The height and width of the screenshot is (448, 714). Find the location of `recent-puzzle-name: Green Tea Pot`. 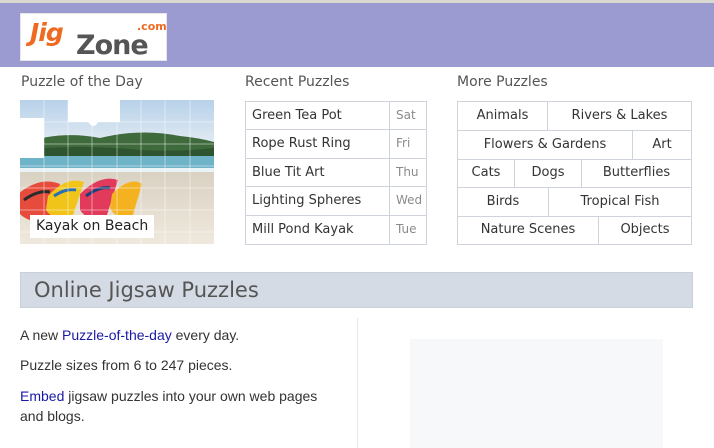

recent-puzzle-name: Green Tea Pot is located at coordinates (297, 115).